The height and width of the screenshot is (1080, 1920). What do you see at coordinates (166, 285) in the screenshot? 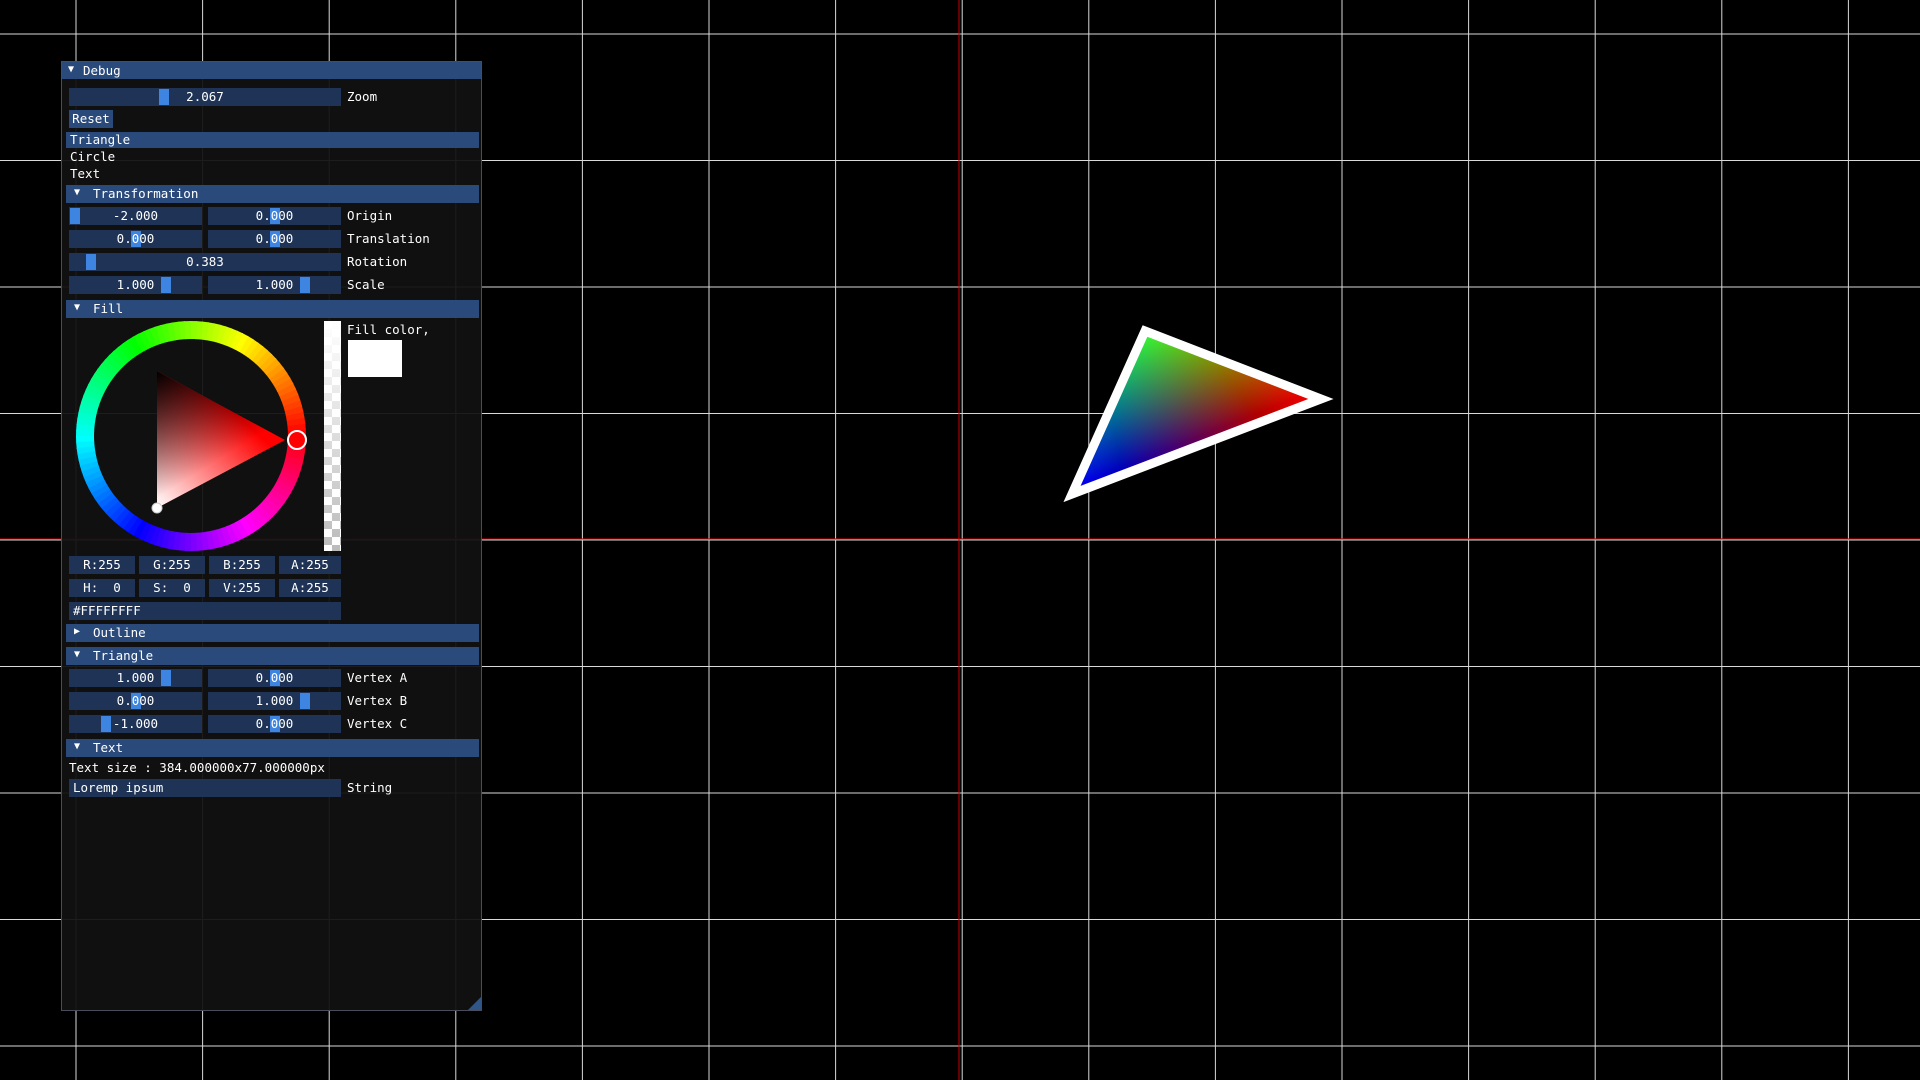
I see `scale-x-grab` at bounding box center [166, 285].